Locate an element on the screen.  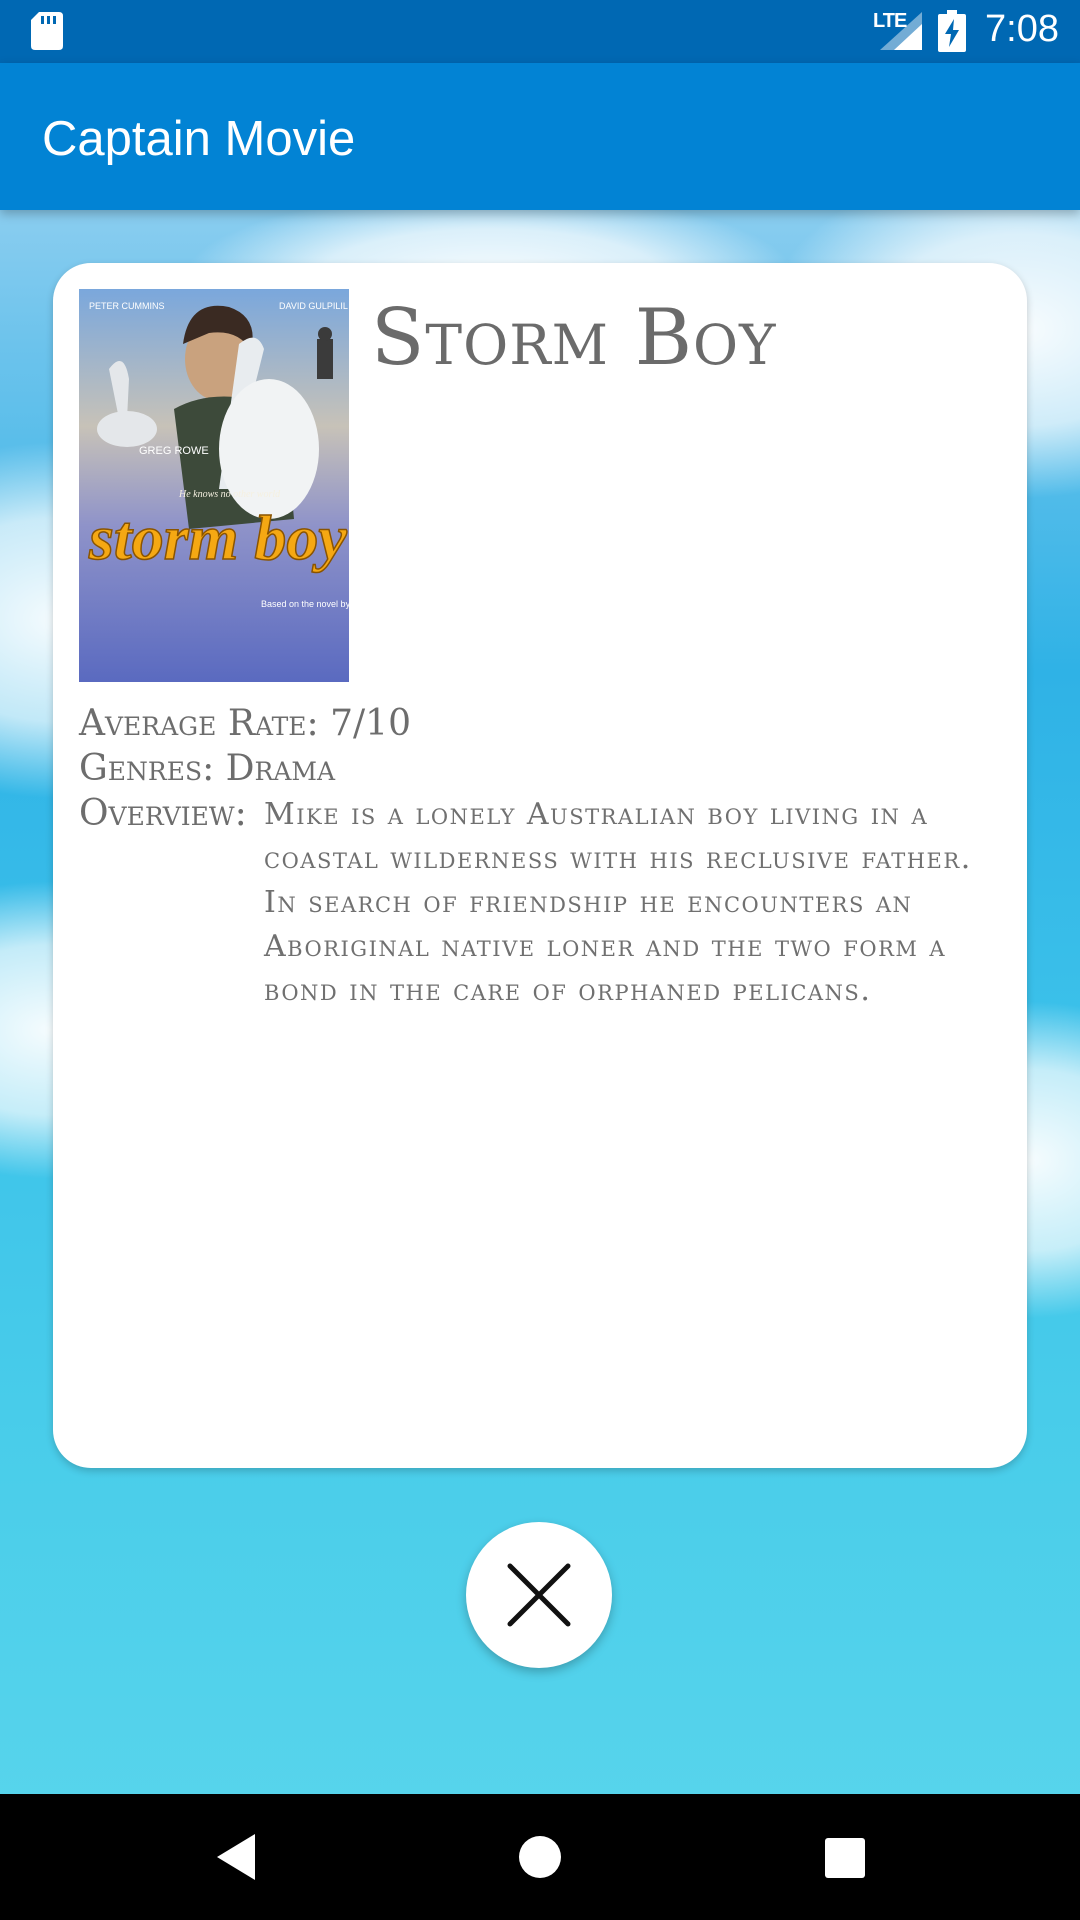
poster-logo: storm boy is located at coordinates (217, 537).